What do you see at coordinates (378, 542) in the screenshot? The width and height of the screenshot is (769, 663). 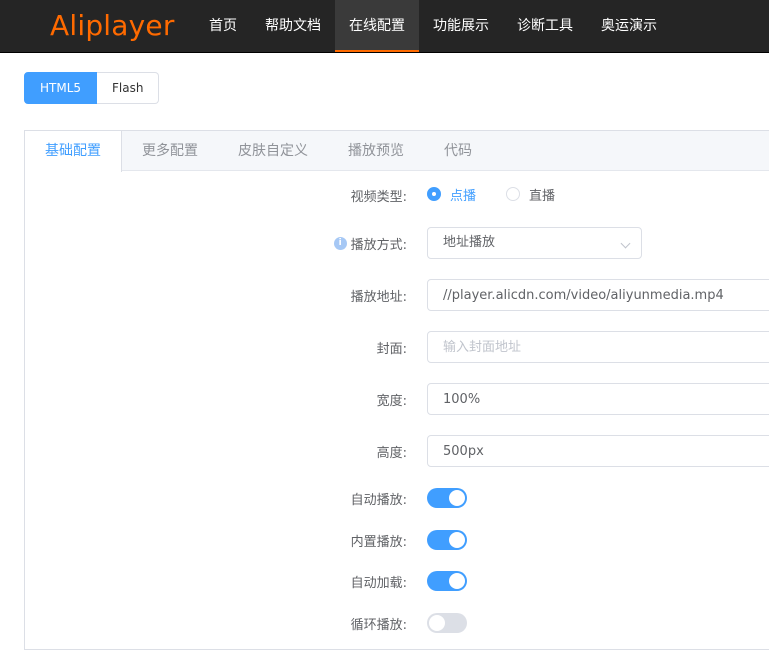 I see `inline-play-label: 内置播放:` at bounding box center [378, 542].